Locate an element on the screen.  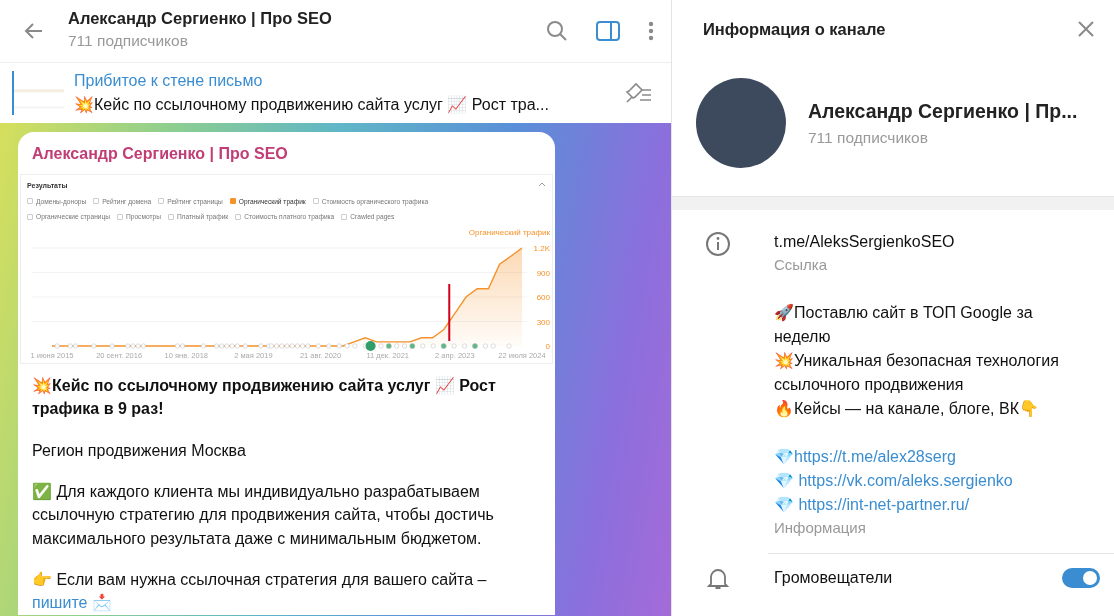
description-link: https://int-net-partner.ru/ is located at coordinates (884, 504).